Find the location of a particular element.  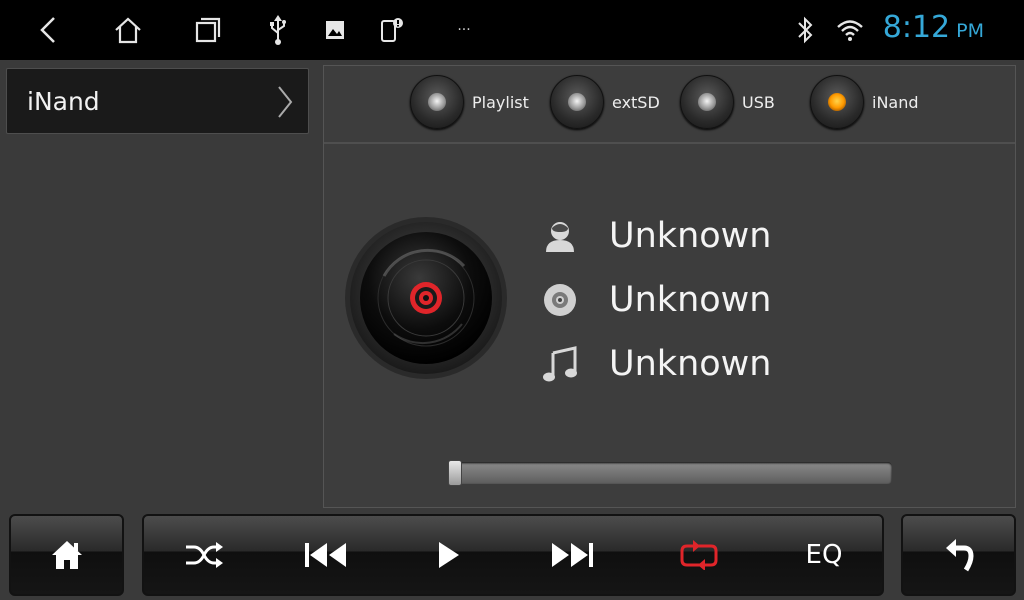

title-row: Unknown is located at coordinates (655, 364).